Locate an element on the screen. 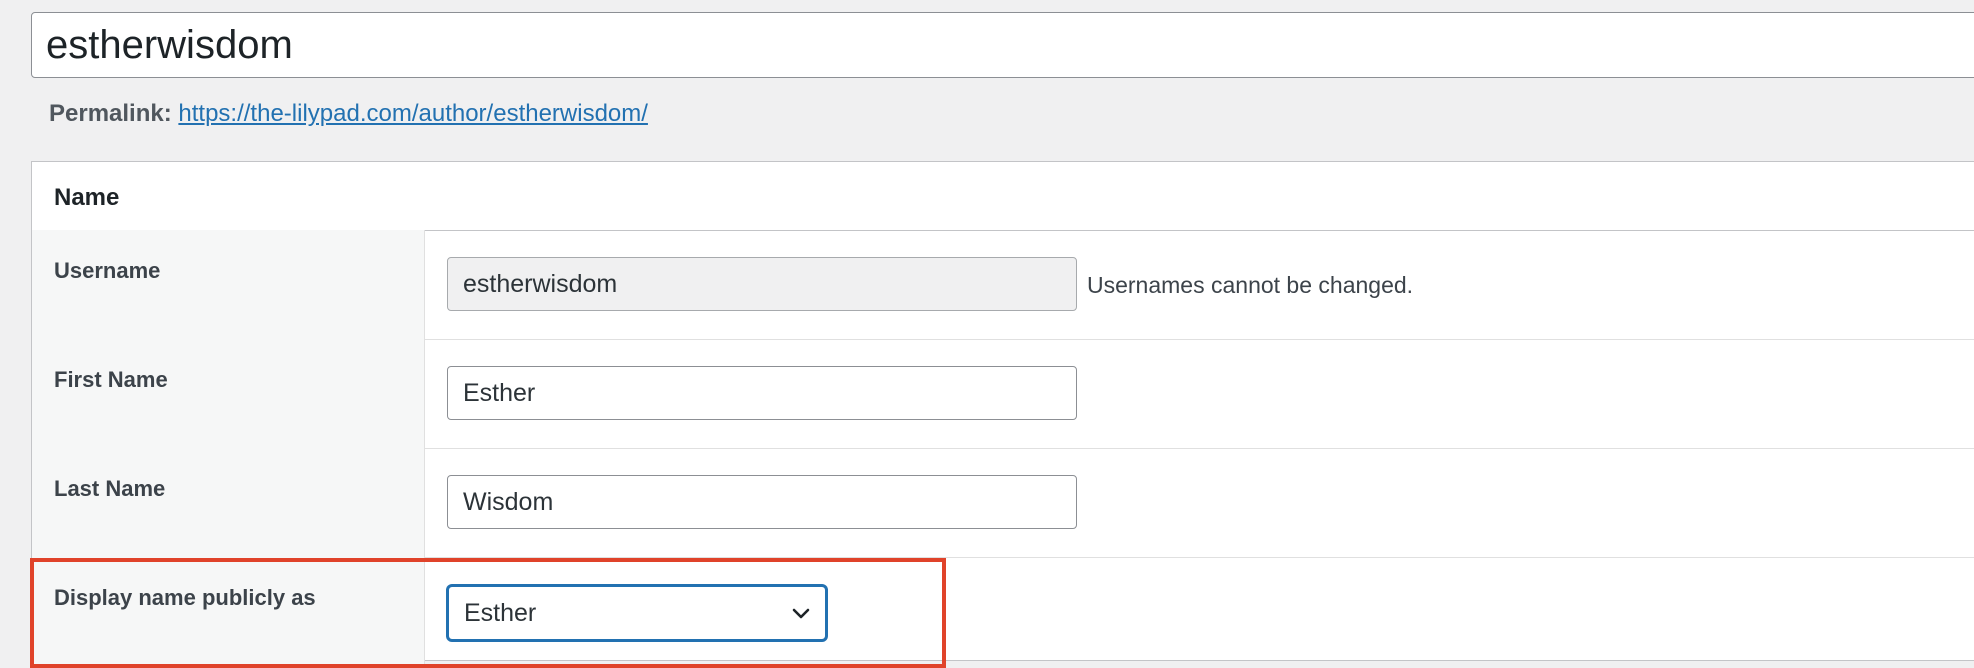  username-label-cell: Username is located at coordinates (228, 284).